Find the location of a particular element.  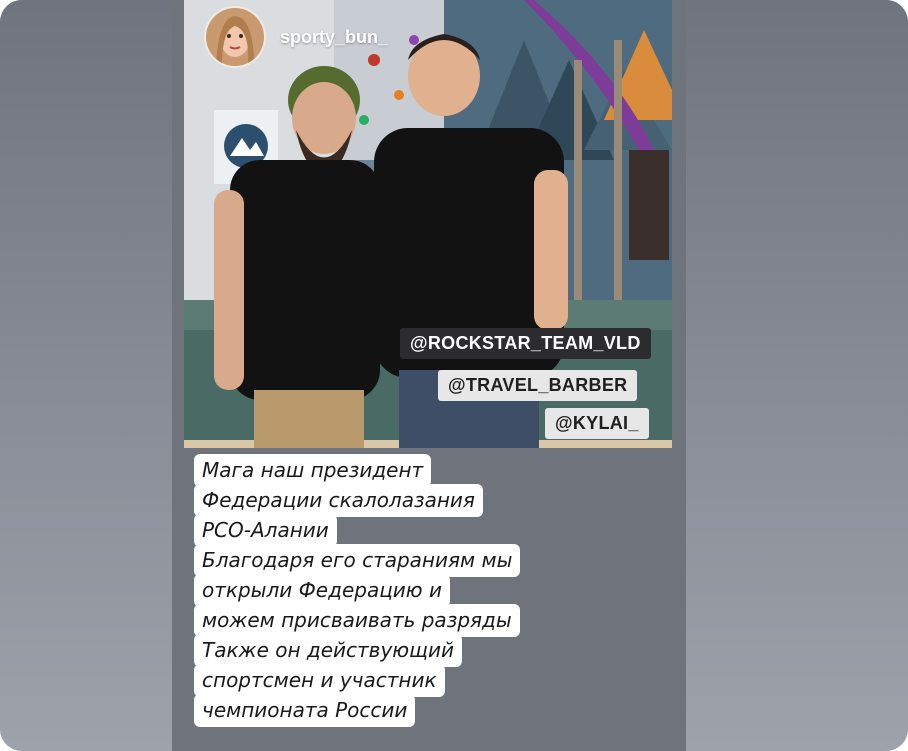

profile-username: sporty_bun_ is located at coordinates (334, 37).